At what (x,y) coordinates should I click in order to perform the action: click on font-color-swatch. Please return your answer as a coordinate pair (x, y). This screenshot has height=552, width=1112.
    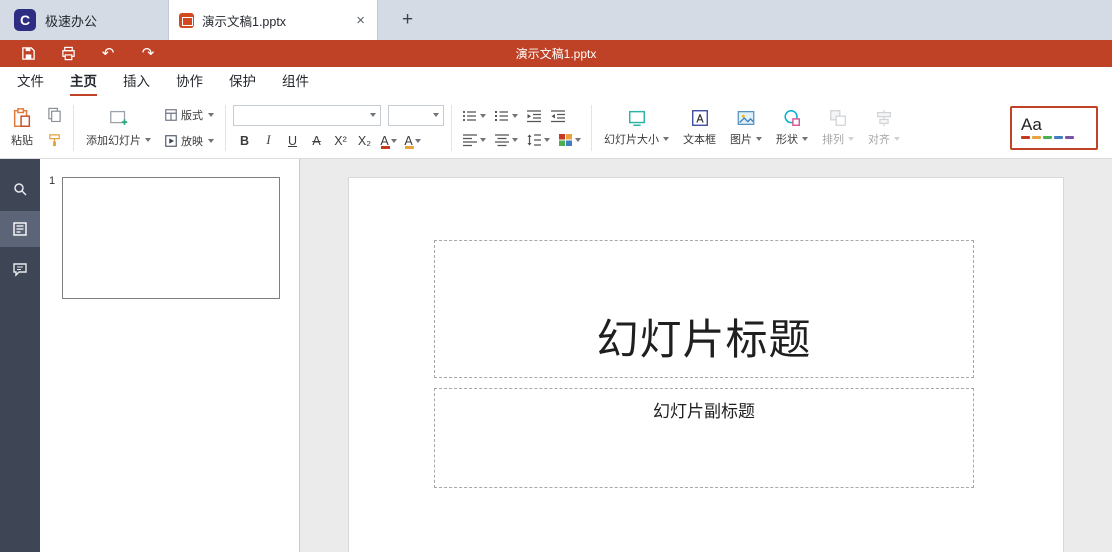
    Looking at the image, I should click on (385, 147).